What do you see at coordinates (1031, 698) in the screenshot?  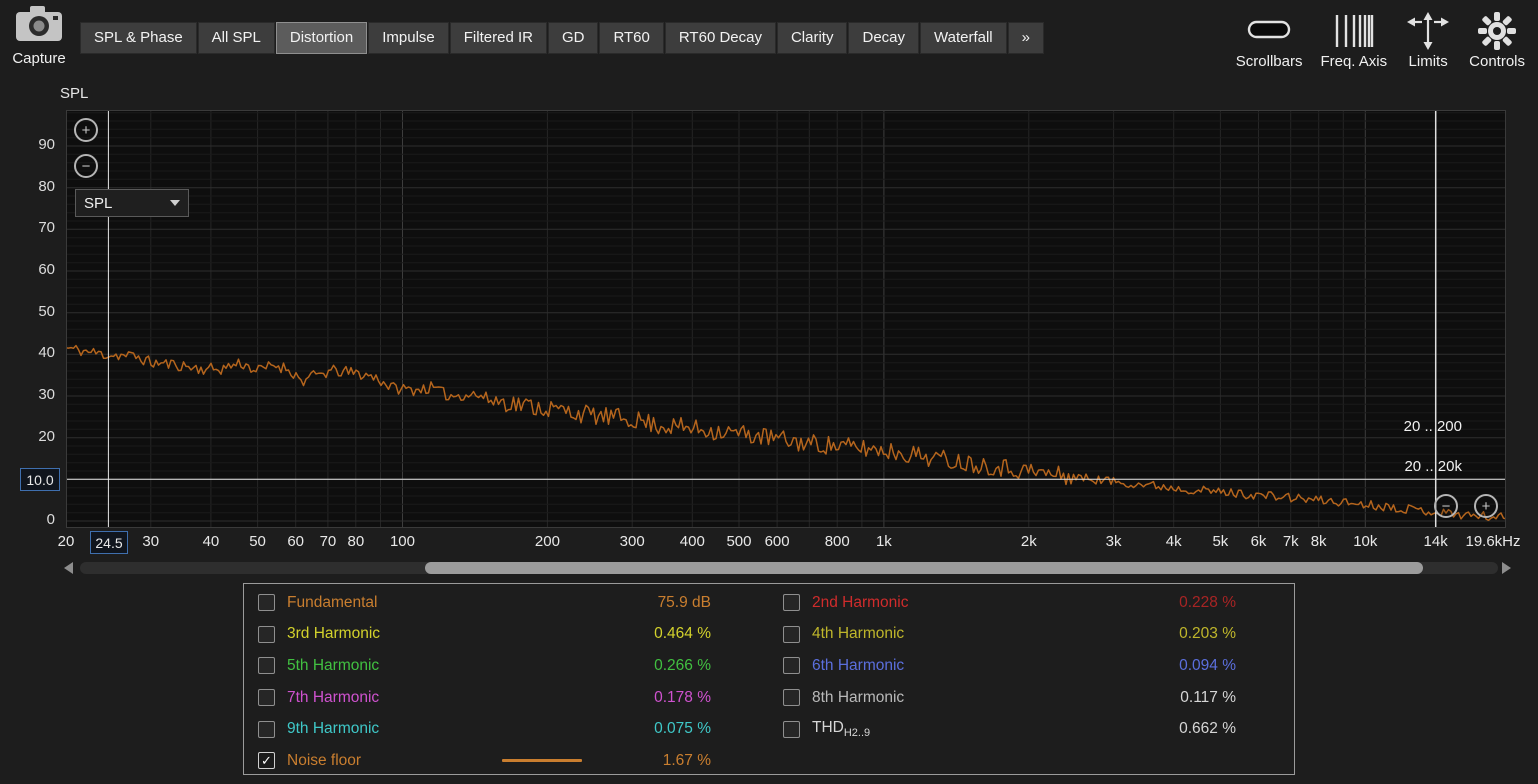 I see `legend-row-8th-harmonic: 8th Harmonic 0.117 %` at bounding box center [1031, 698].